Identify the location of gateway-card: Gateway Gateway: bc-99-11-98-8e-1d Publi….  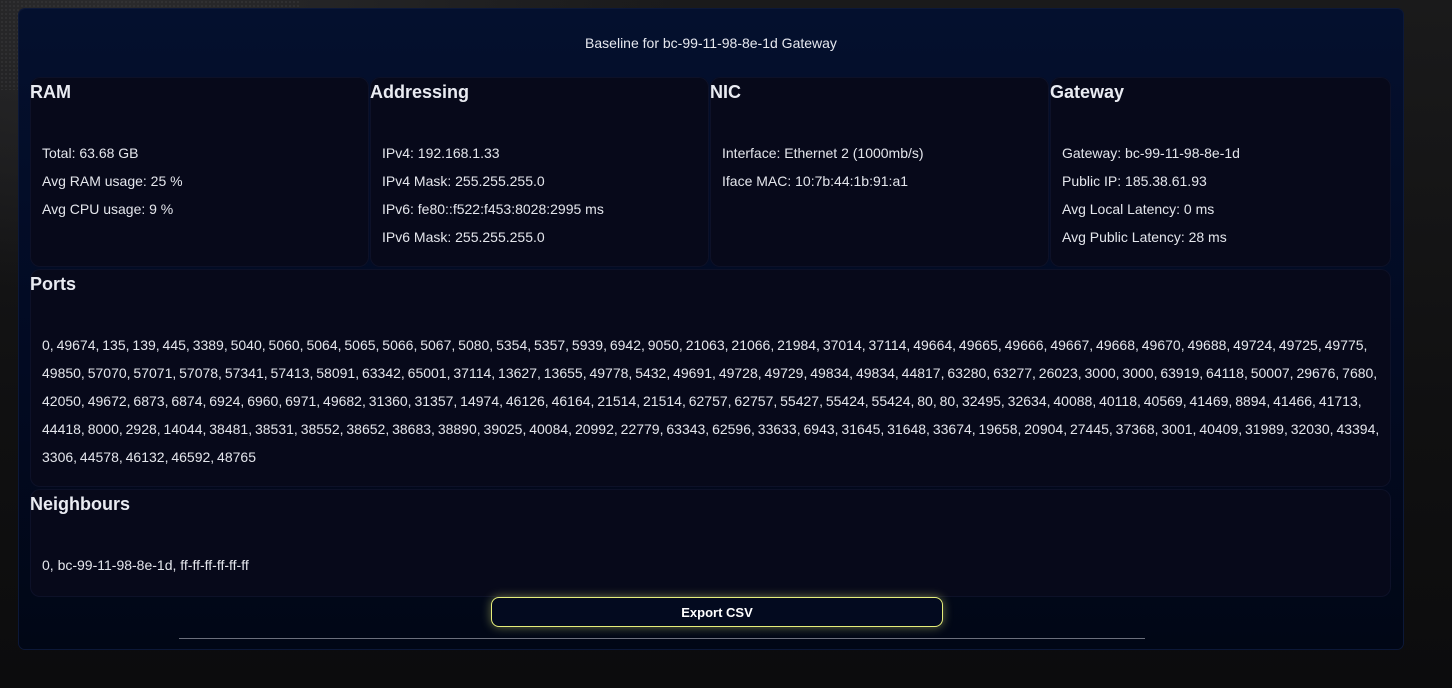
(1220, 172).